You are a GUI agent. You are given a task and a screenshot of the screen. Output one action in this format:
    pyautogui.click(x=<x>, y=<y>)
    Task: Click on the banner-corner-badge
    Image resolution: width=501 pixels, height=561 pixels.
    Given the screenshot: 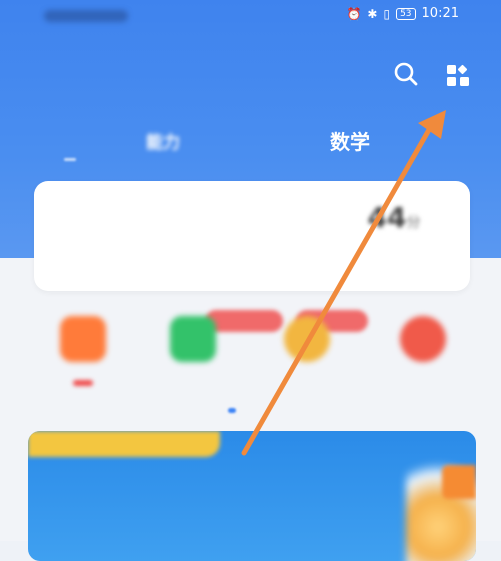 What is the action you would take?
    pyautogui.click(x=459, y=482)
    